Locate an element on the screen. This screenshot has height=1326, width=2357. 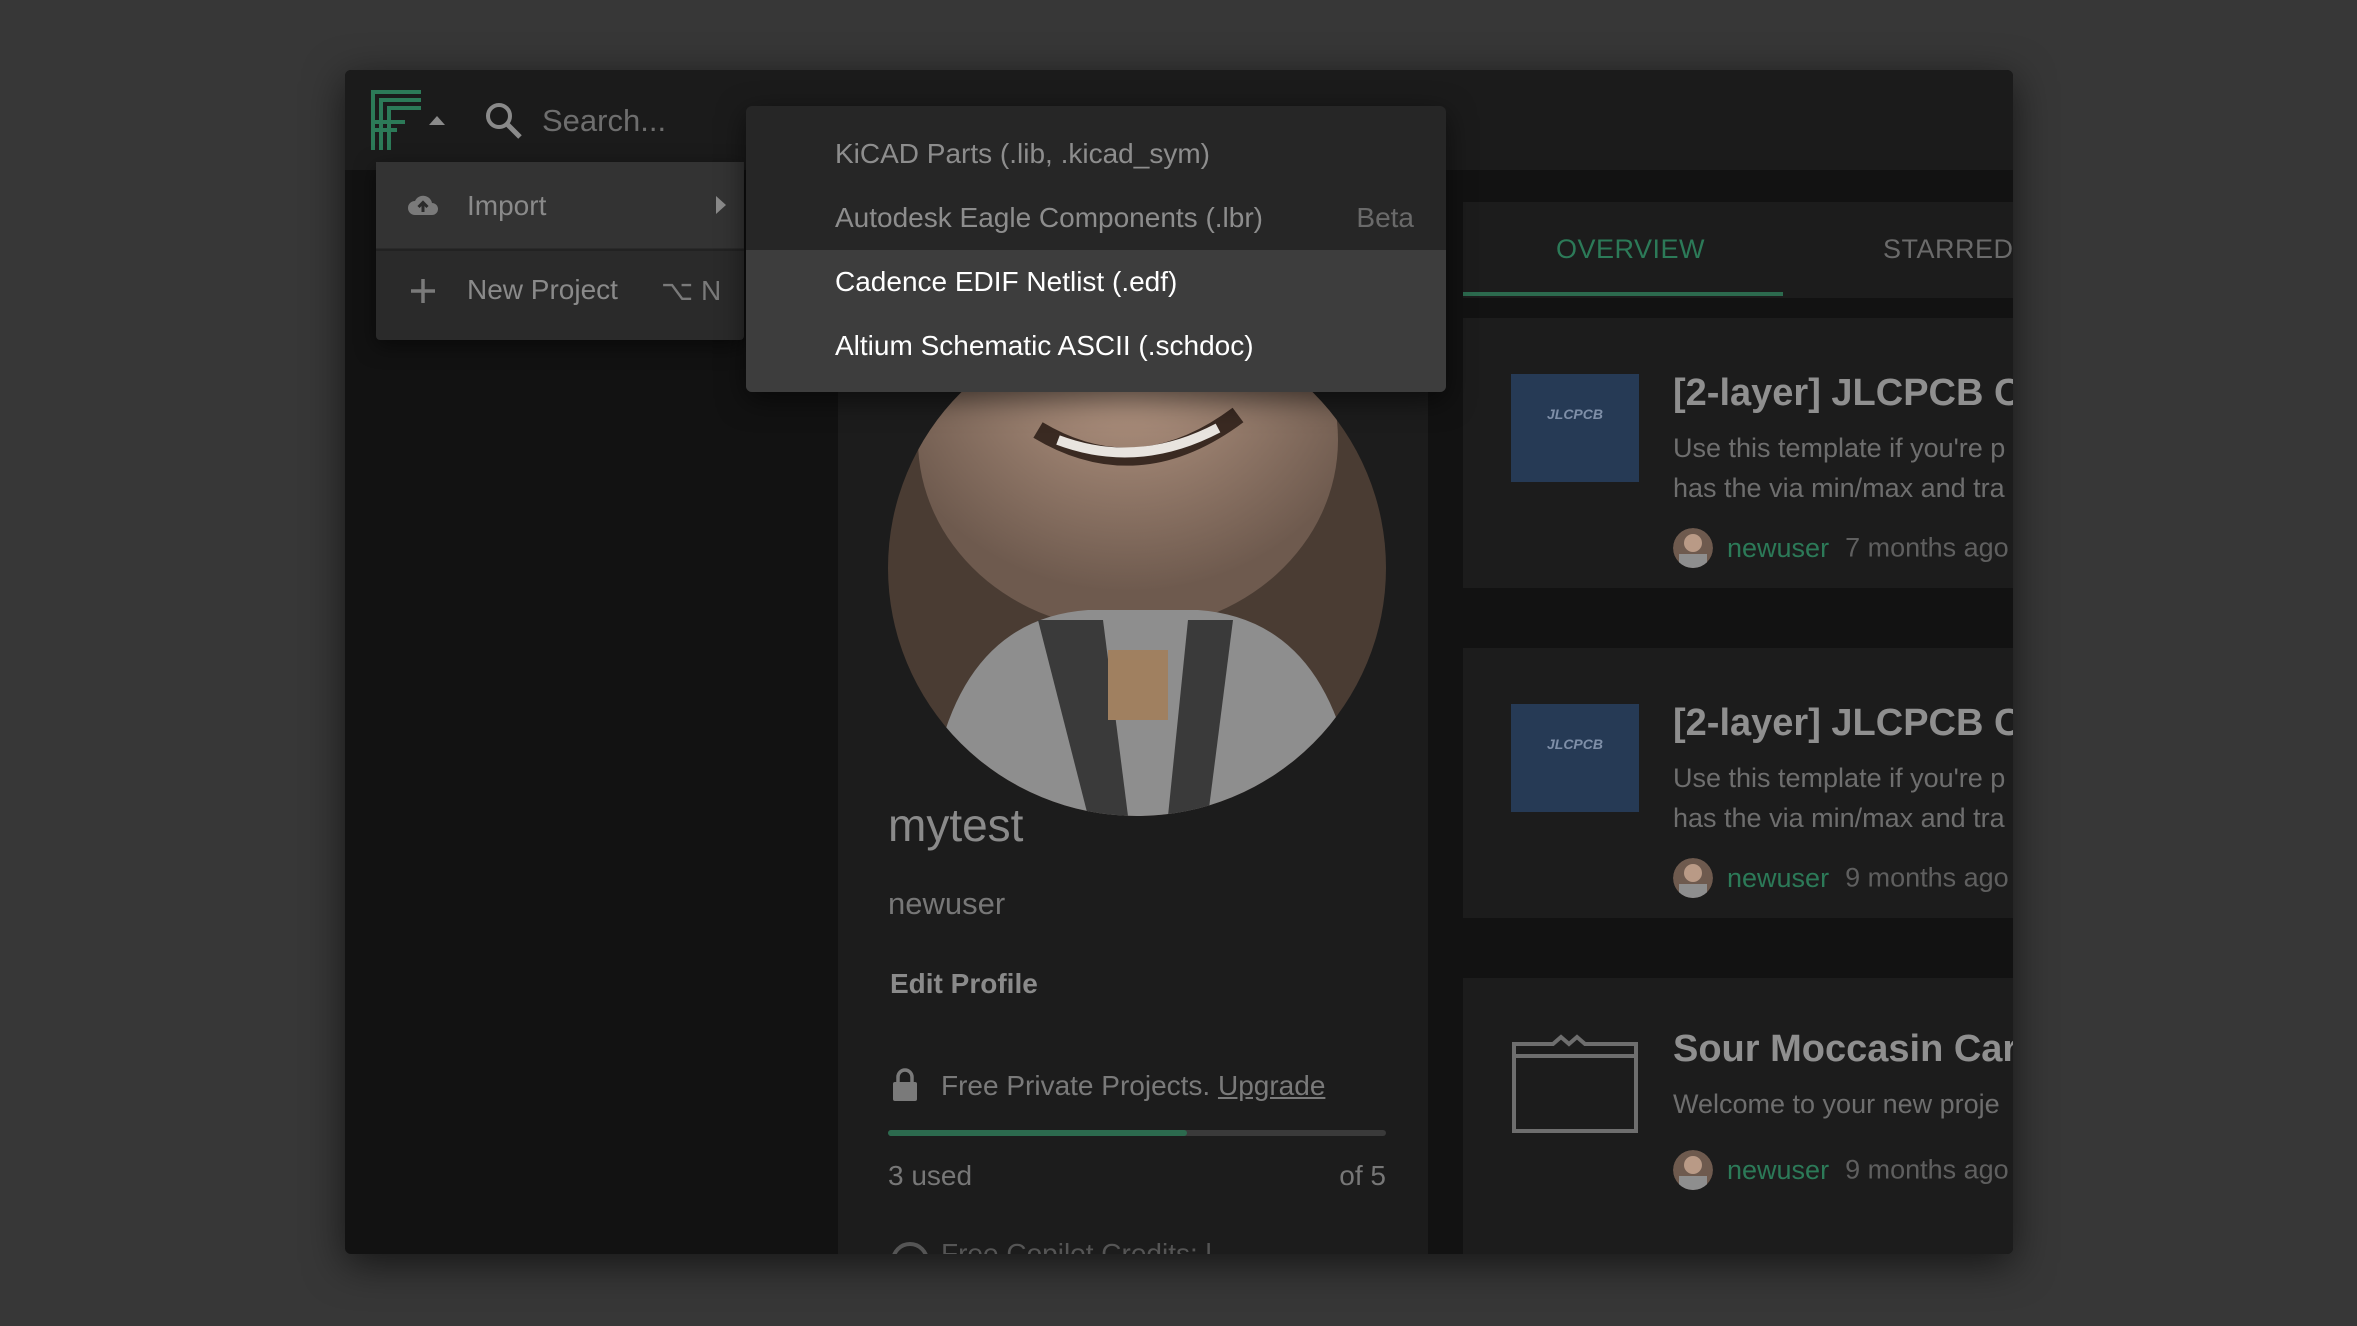
project-updated-time: 7 months ago is located at coordinates (1927, 547).